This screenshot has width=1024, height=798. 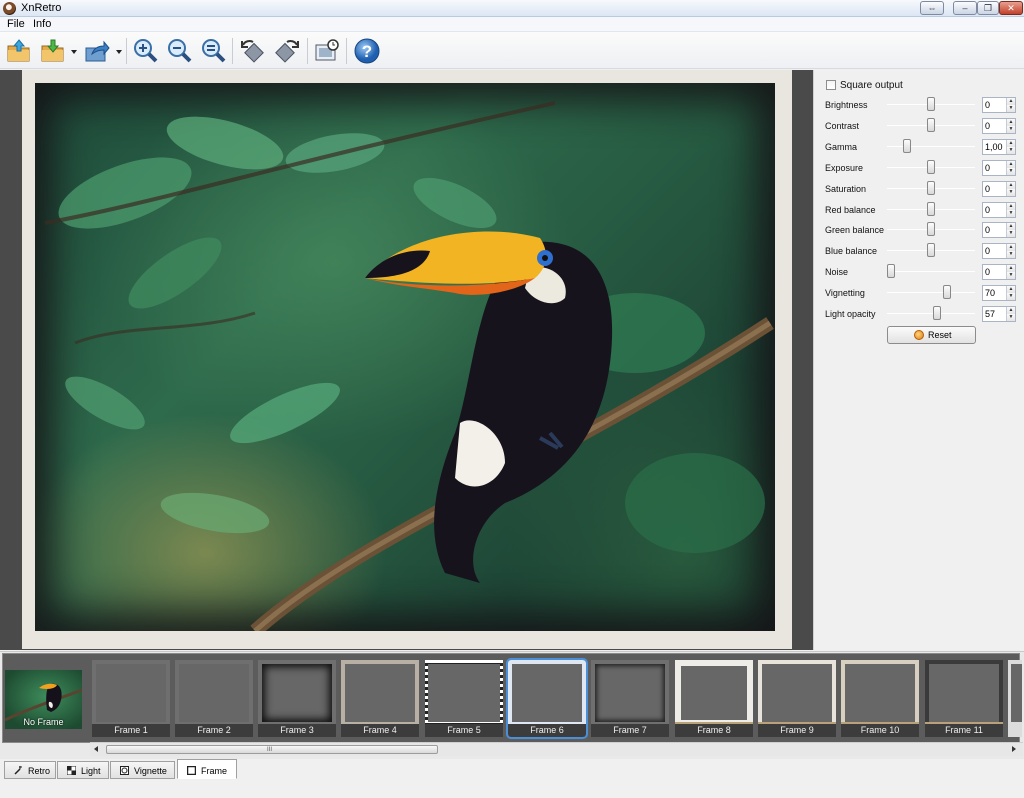 I want to click on share-icon, so click(x=97, y=51).